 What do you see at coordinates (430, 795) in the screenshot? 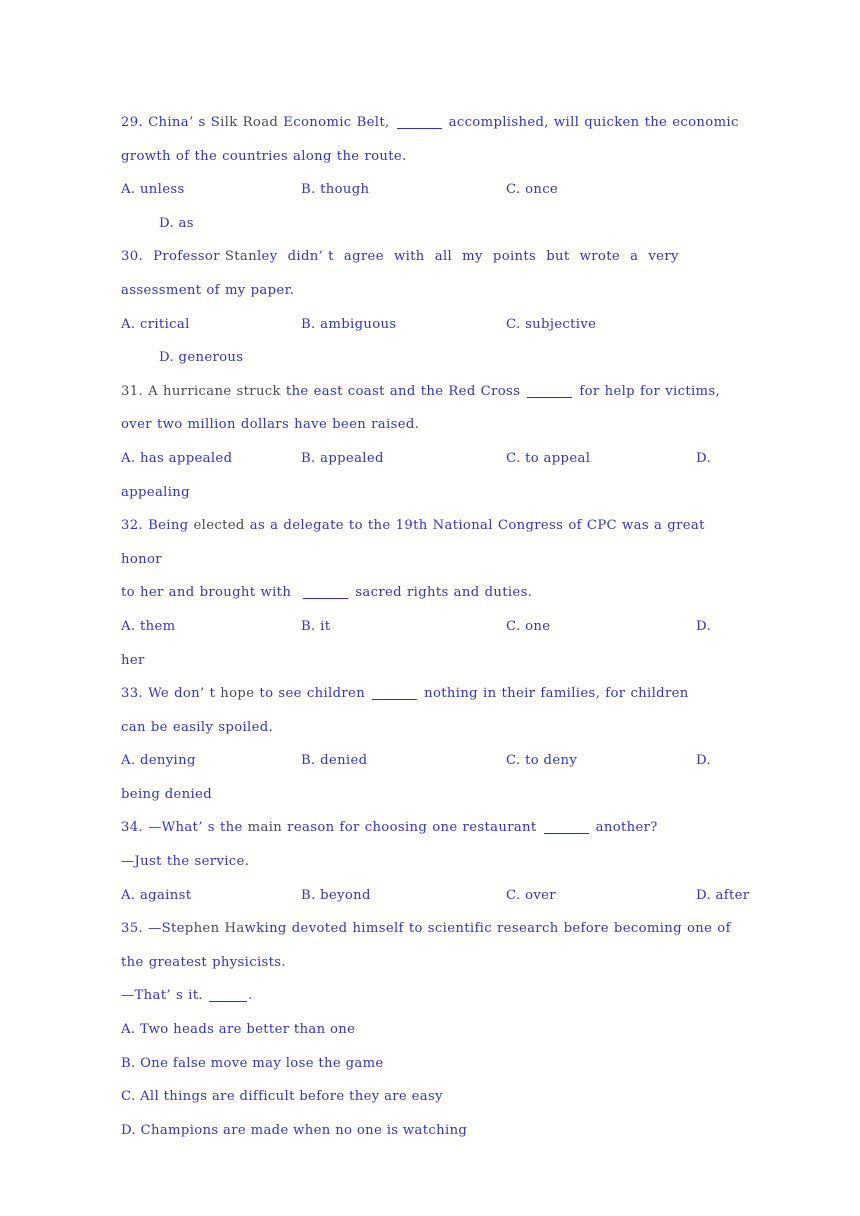
I see `question-33-options-row-2: being denied` at bounding box center [430, 795].